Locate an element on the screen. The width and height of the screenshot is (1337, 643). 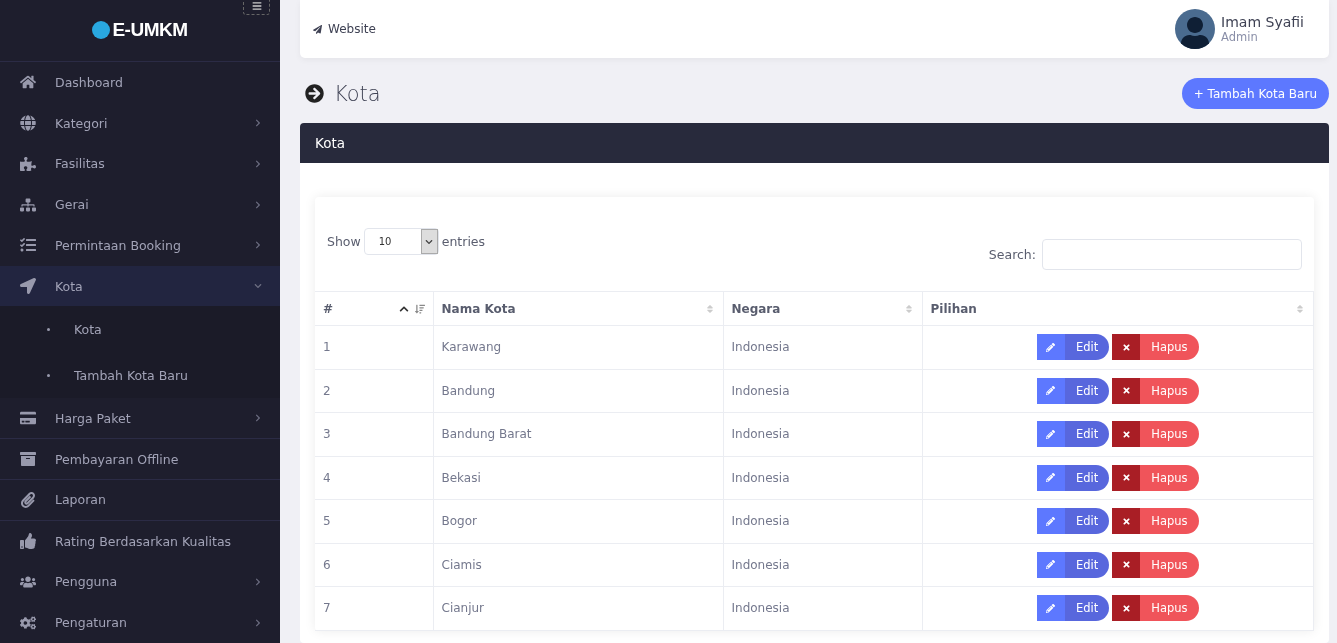
table-cell: Bogor is located at coordinates (578, 521).